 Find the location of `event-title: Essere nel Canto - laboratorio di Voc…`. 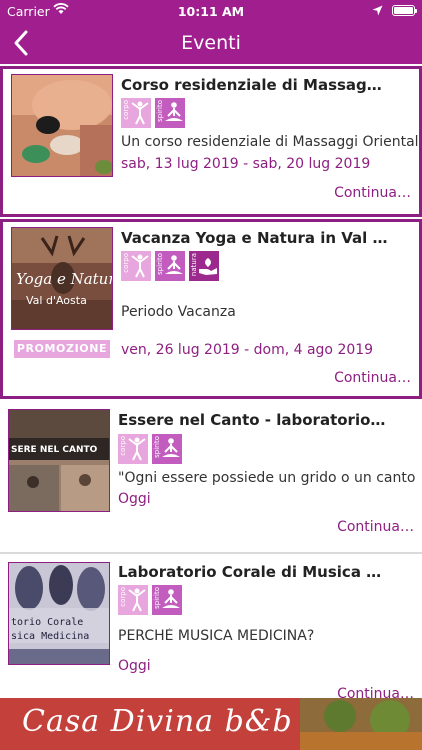

event-title: Essere nel Canto - laboratorio di Voc… is located at coordinates (253, 420).